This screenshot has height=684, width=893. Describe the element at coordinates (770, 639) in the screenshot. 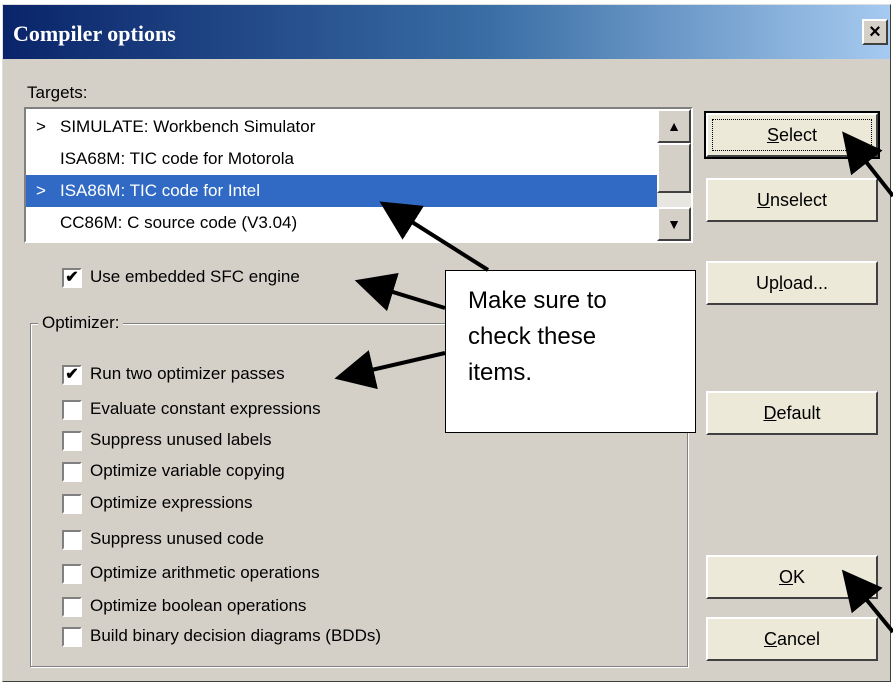

I see `btn-accel: C` at that location.